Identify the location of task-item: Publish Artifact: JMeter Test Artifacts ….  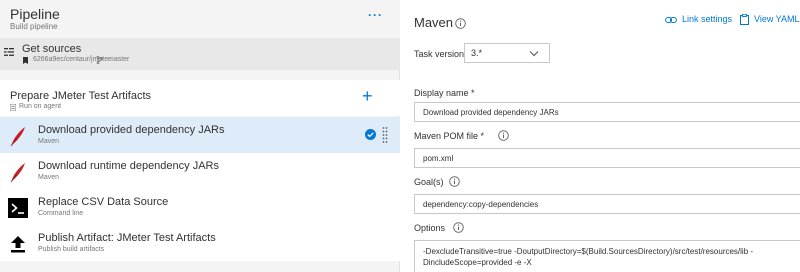
(200, 243).